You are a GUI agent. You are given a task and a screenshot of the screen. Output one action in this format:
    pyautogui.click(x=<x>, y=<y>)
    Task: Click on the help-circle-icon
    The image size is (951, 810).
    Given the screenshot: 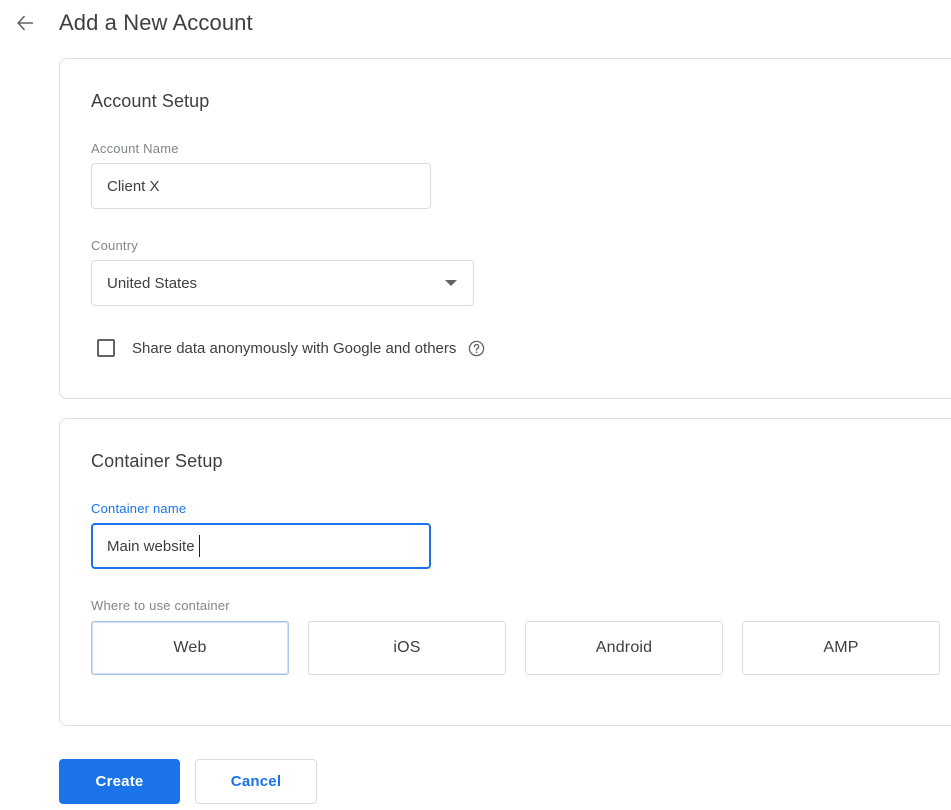 What is the action you would take?
    pyautogui.click(x=476, y=348)
    